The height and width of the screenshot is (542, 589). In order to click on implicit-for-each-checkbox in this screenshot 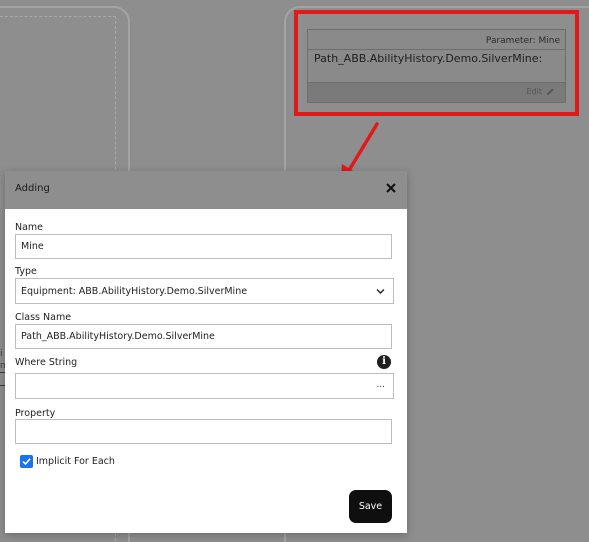, I will do `click(26, 461)`.